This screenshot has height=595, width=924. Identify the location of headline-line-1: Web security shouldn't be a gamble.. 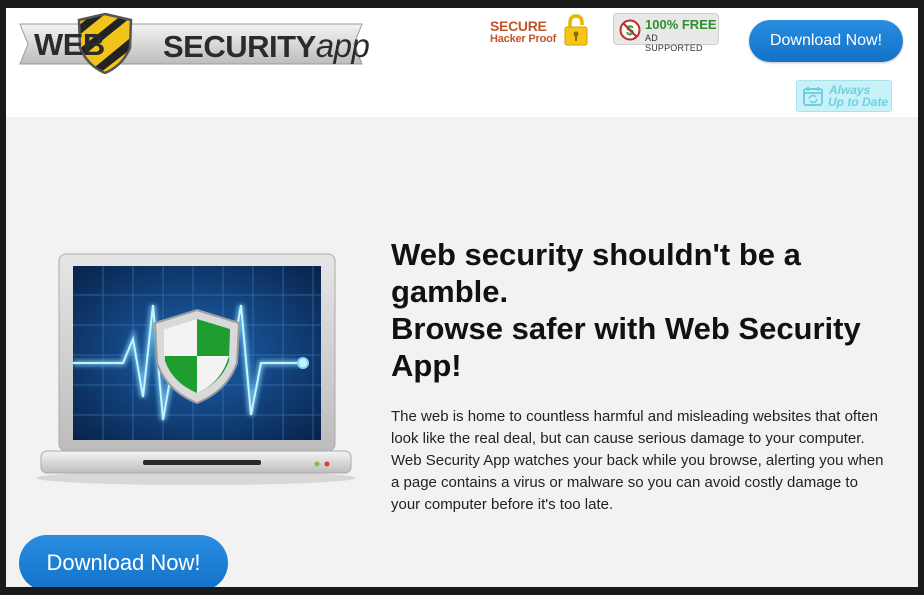
(596, 273).